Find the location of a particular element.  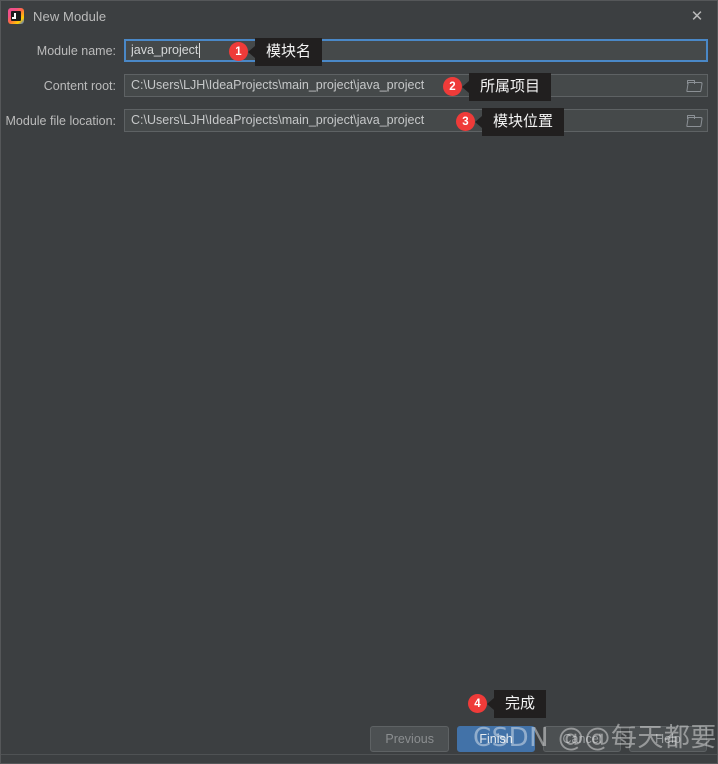

module-file-location-browse-button is located at coordinates (694, 120).